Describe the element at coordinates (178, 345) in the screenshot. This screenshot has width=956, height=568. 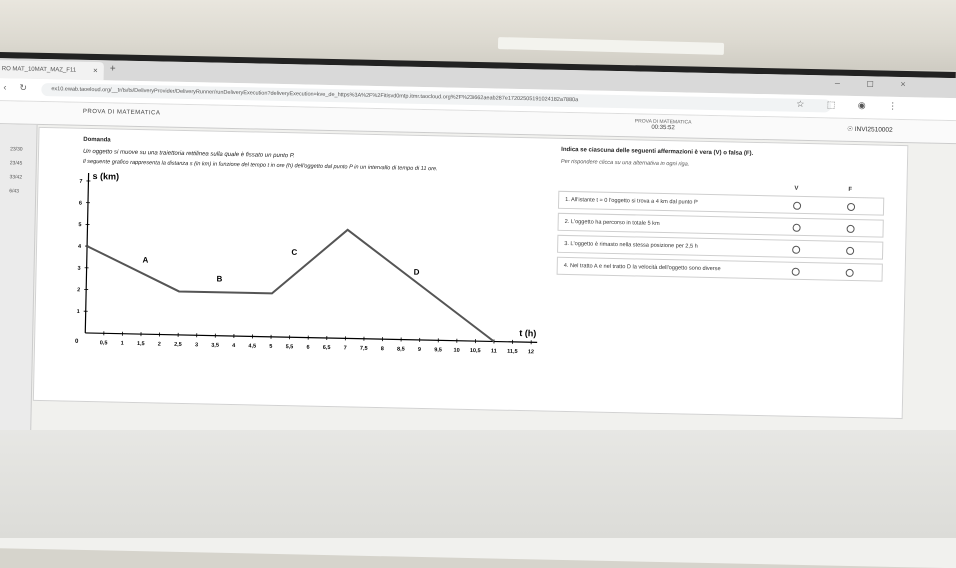
I see `x-tick-label: 2,5` at that location.